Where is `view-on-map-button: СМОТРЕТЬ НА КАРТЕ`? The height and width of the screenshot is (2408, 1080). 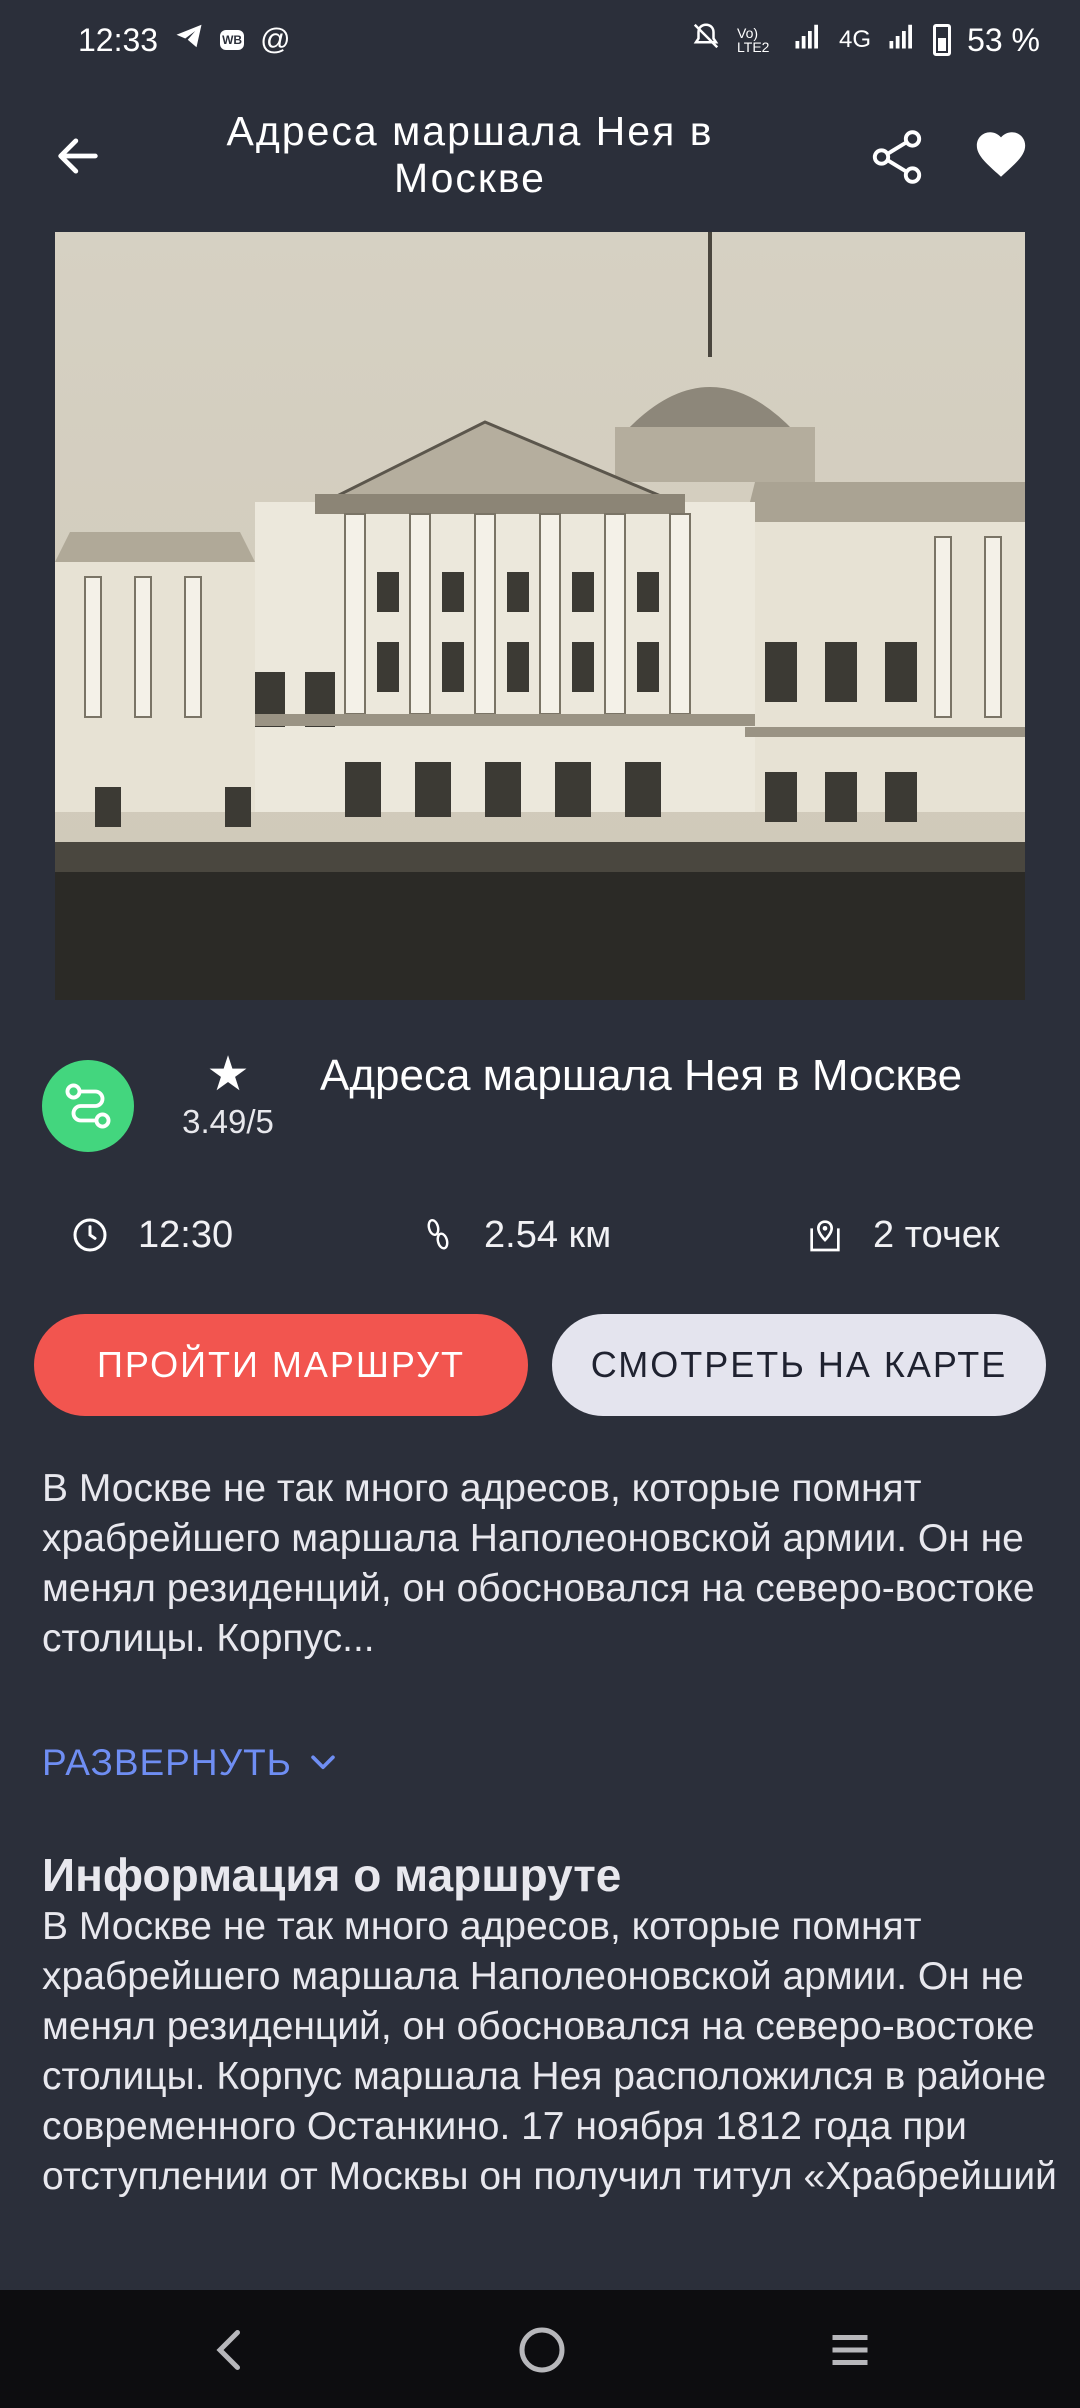
view-on-map-button: СМОТРЕТЬ НА КАРТЕ is located at coordinates (799, 1365).